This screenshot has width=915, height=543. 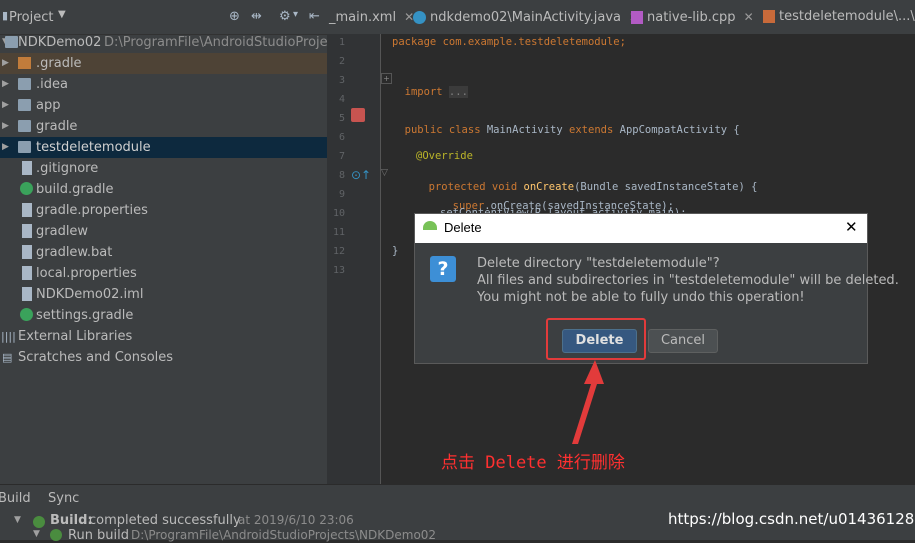 I want to click on tree-item-label: .gitignore, so click(x=67, y=168).